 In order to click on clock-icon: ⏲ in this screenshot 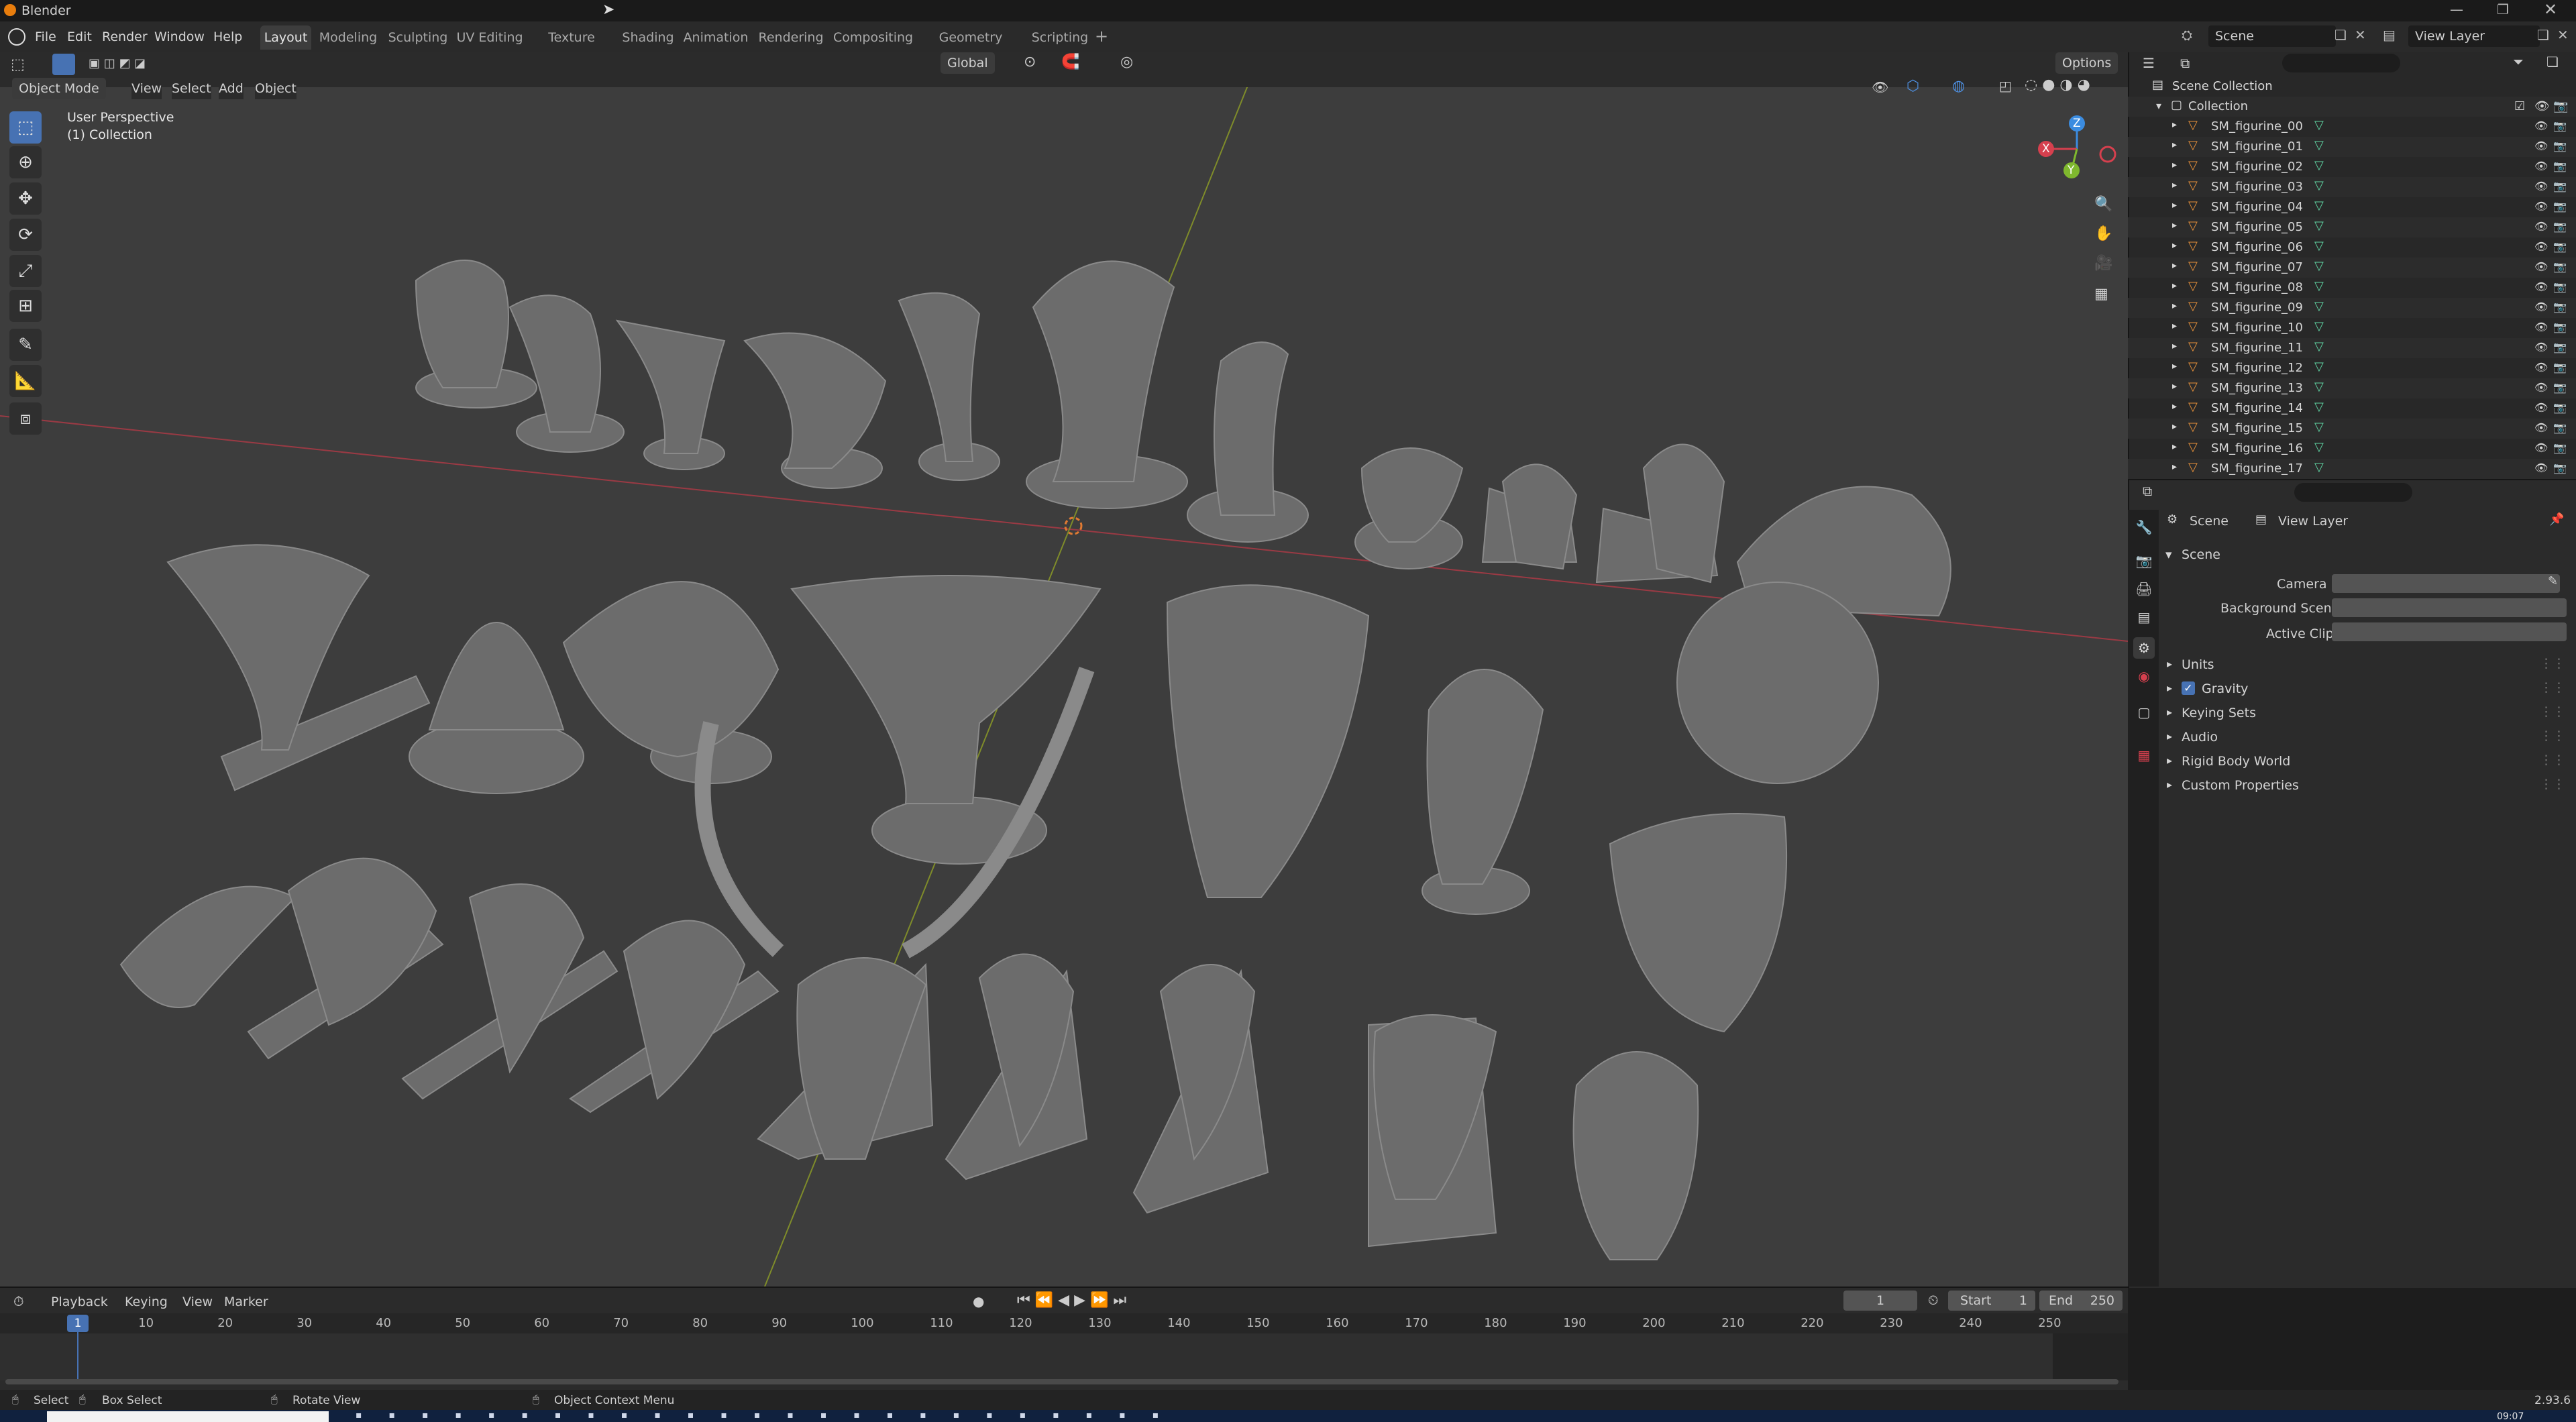, I will do `click(1933, 1300)`.